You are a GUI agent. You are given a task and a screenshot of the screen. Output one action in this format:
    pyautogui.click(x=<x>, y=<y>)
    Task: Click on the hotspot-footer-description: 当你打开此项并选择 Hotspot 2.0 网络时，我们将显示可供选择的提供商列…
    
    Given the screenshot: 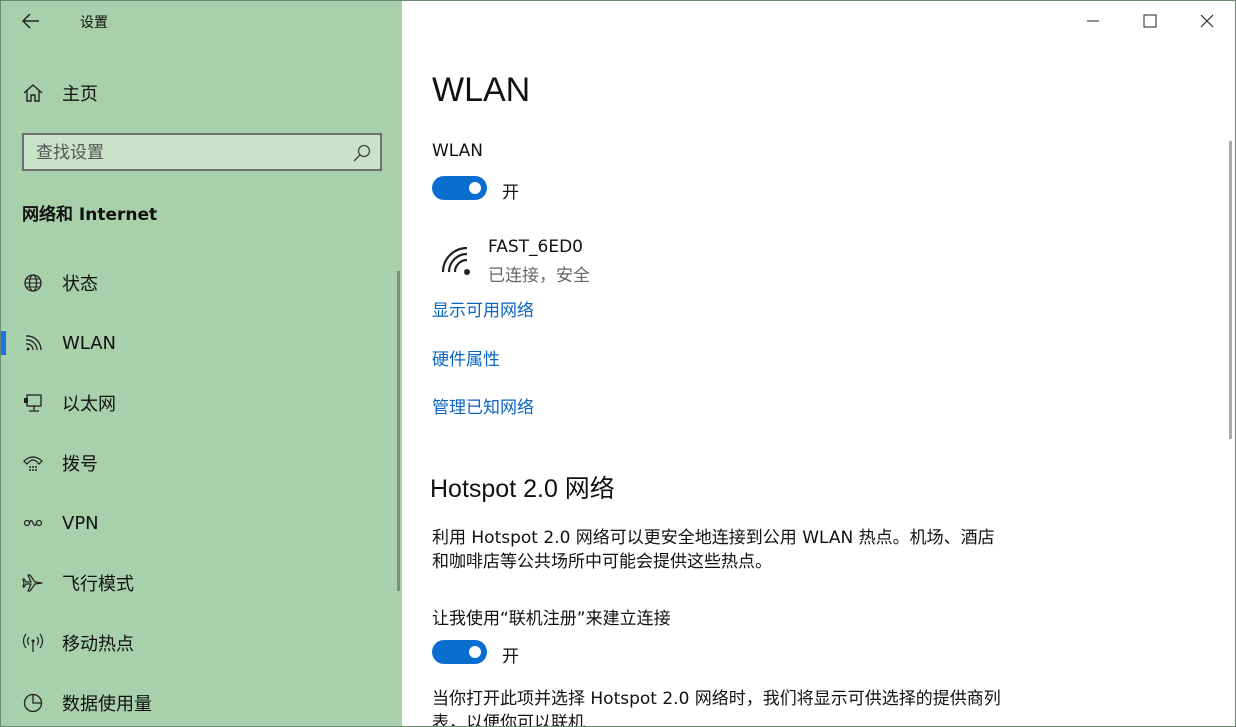 What is the action you would take?
    pyautogui.click(x=716, y=708)
    